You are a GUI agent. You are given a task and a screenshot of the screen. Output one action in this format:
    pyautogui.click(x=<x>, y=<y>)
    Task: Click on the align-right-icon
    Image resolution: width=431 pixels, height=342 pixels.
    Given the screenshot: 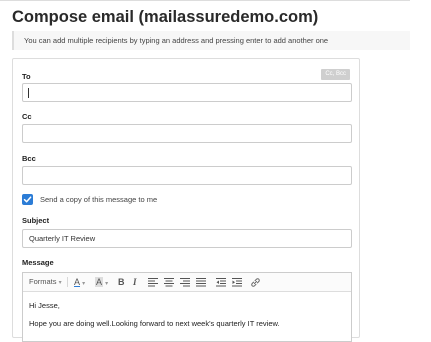 What is the action you would take?
    pyautogui.click(x=185, y=282)
    